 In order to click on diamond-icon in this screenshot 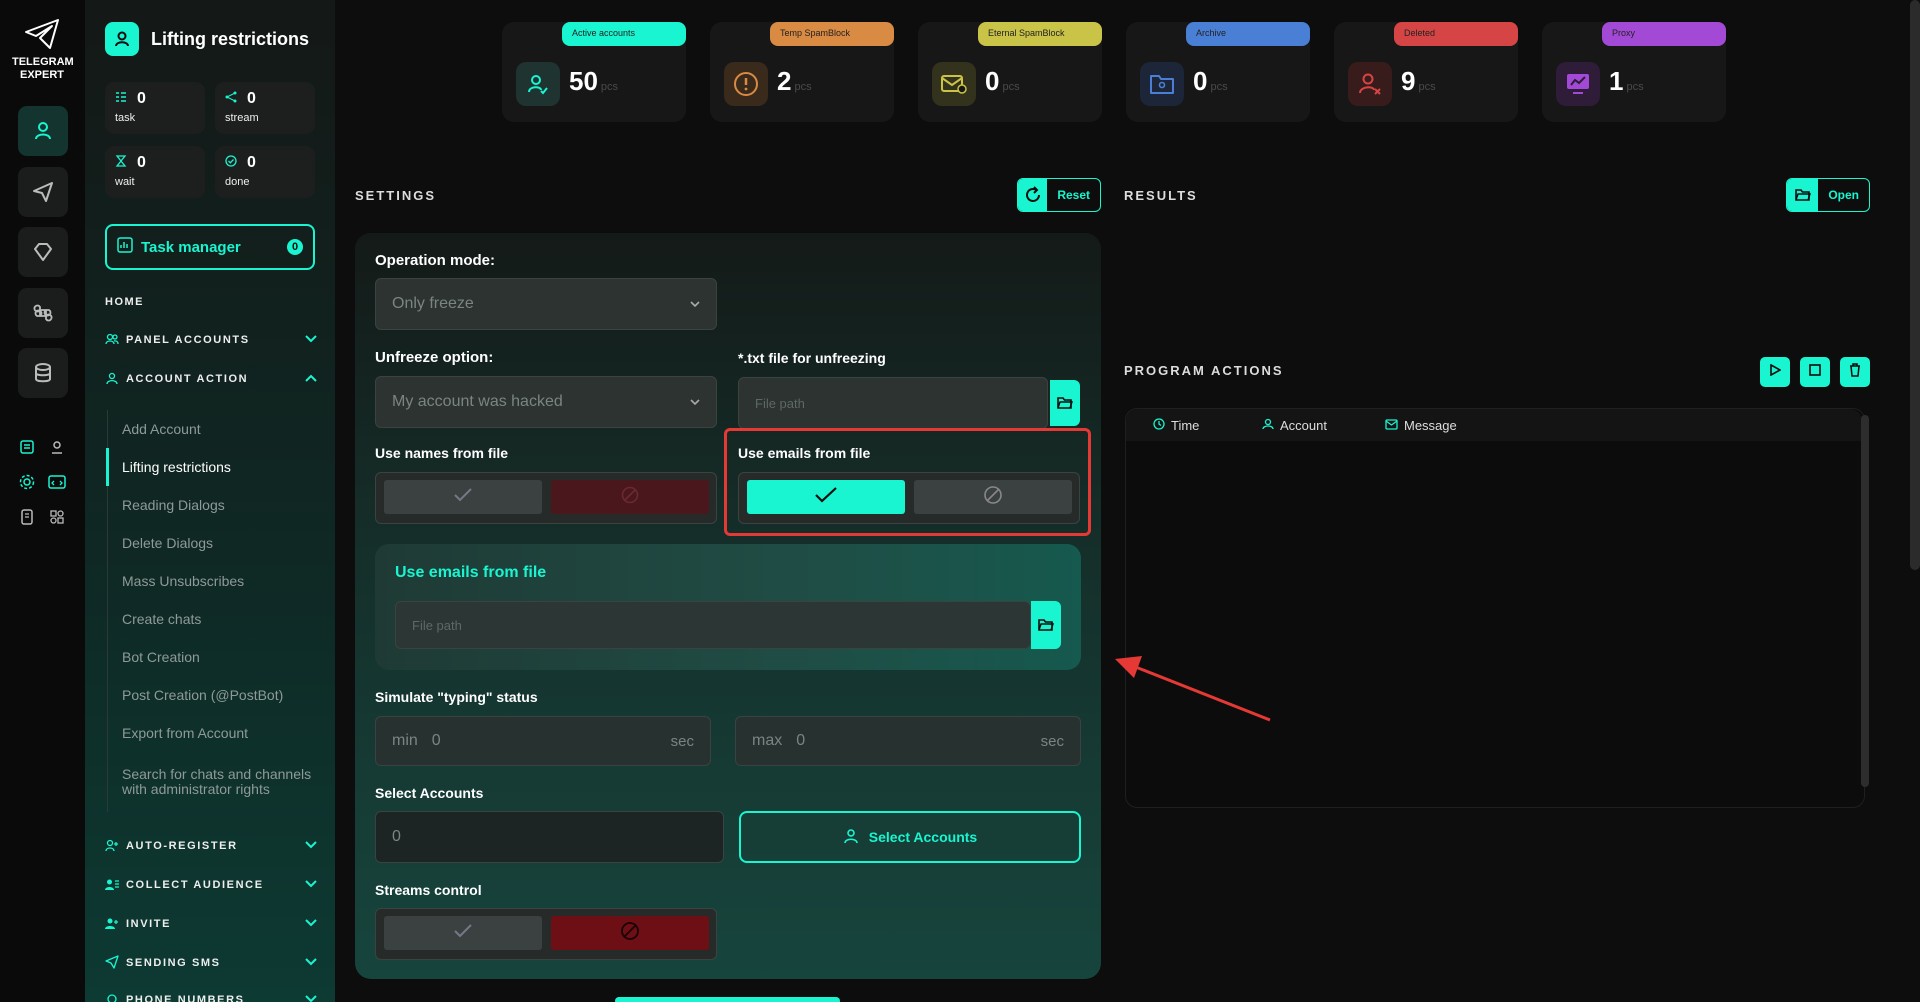, I will do `click(43, 252)`.